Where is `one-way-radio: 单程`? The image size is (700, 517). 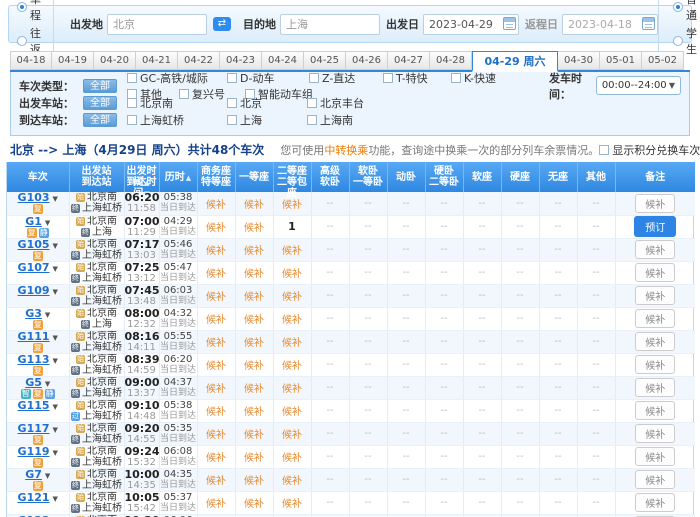 one-way-radio: 单程 is located at coordinates (29, 11).